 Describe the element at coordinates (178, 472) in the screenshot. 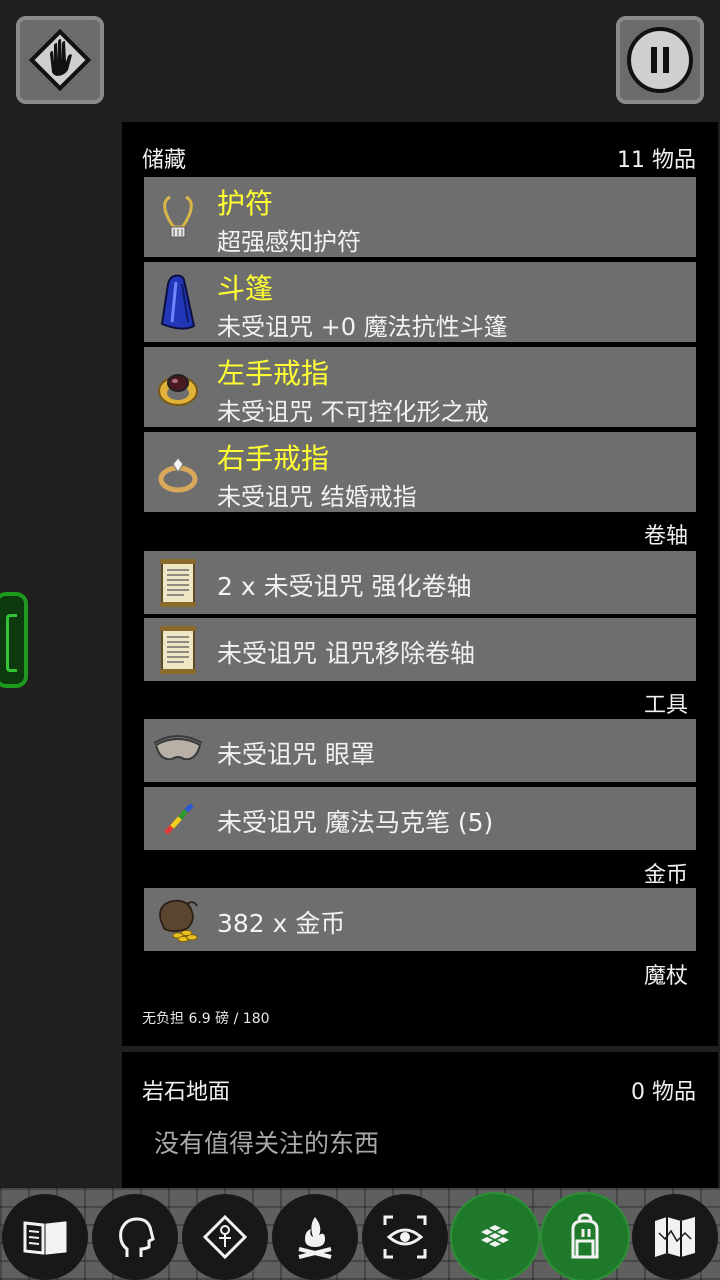

I see `diamond-ring-icon` at that location.